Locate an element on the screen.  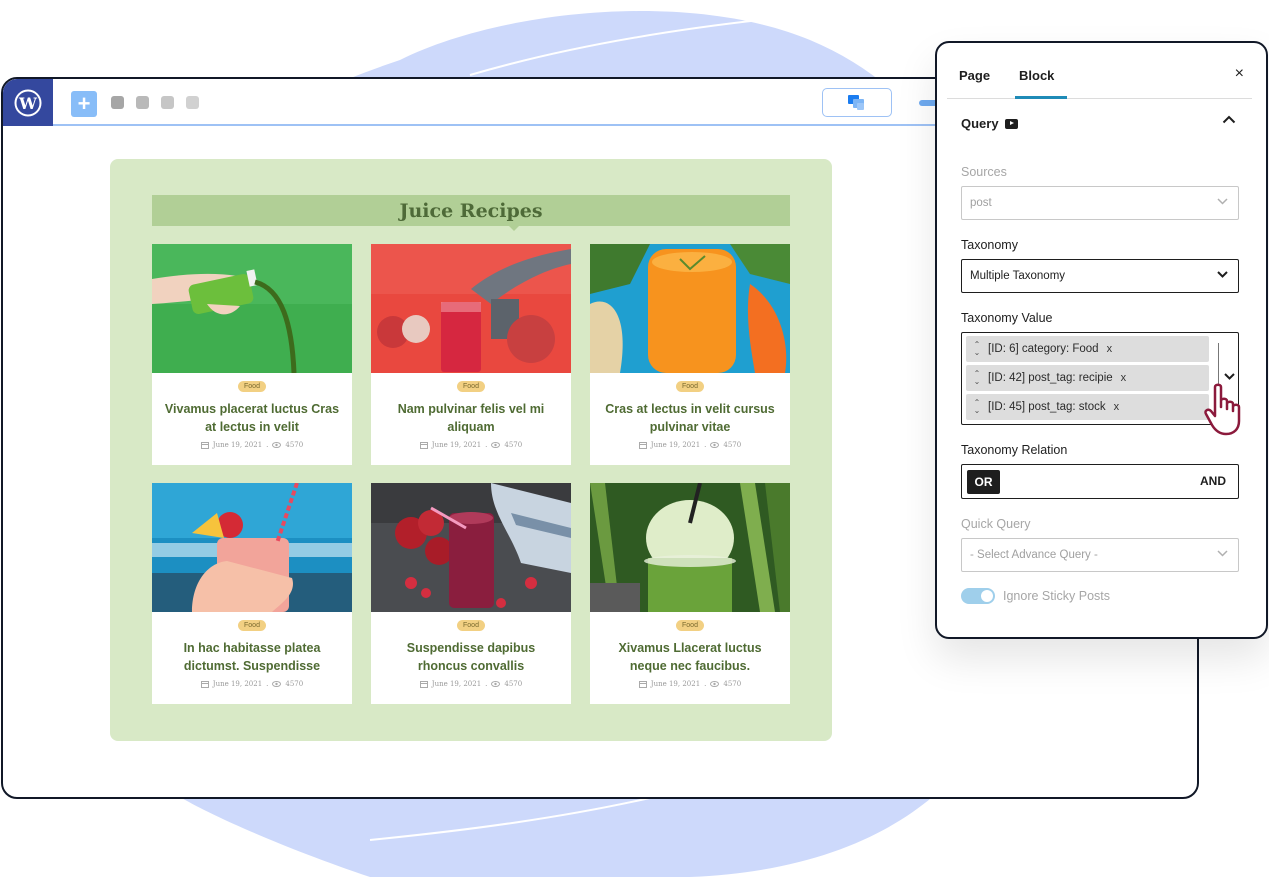
block-heading: Juice Recipes is located at coordinates (471, 213).